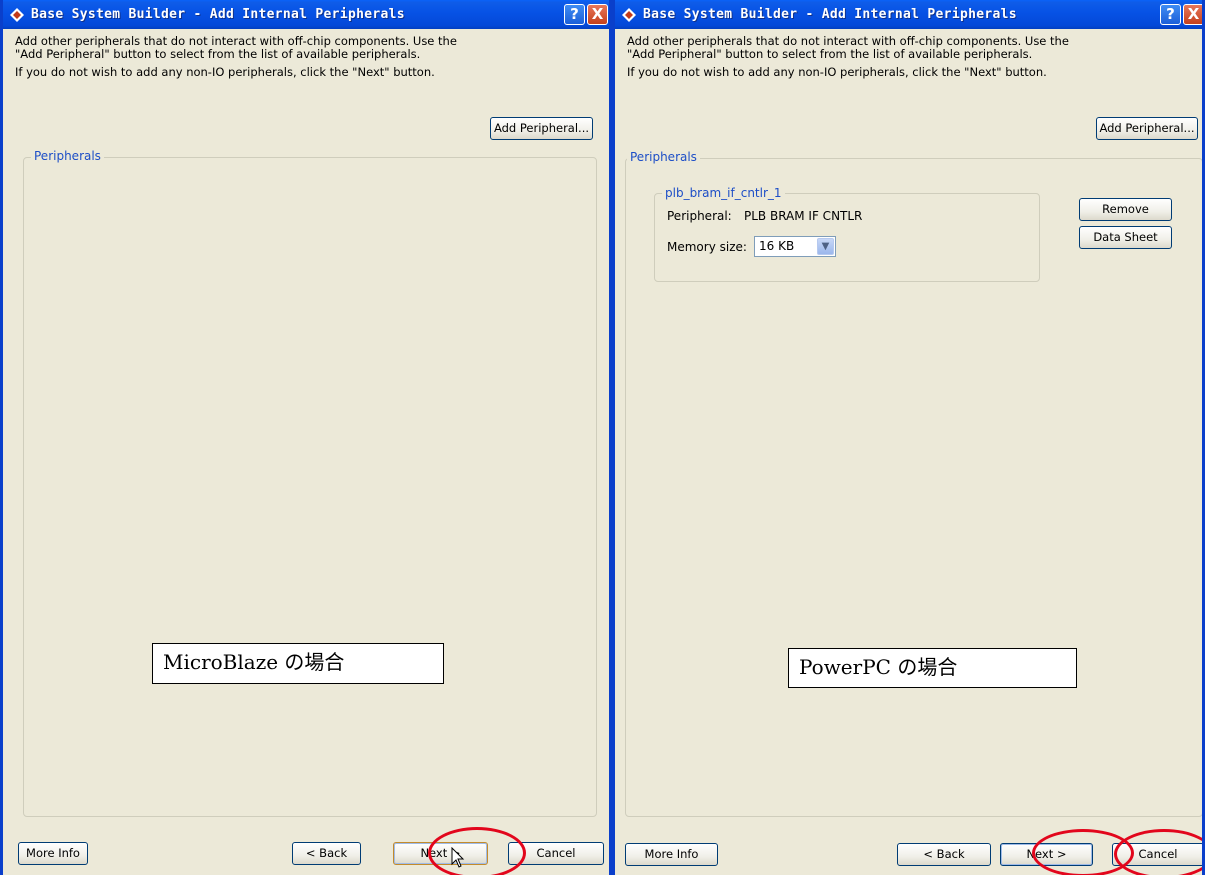 This screenshot has height=875, width=1205. Describe the element at coordinates (1125, 209) in the screenshot. I see `remove-button: Remove` at that location.